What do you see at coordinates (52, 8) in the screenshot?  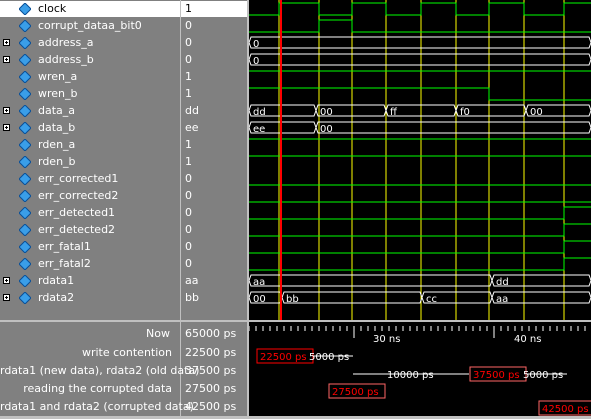 I see `signal-name: clock` at bounding box center [52, 8].